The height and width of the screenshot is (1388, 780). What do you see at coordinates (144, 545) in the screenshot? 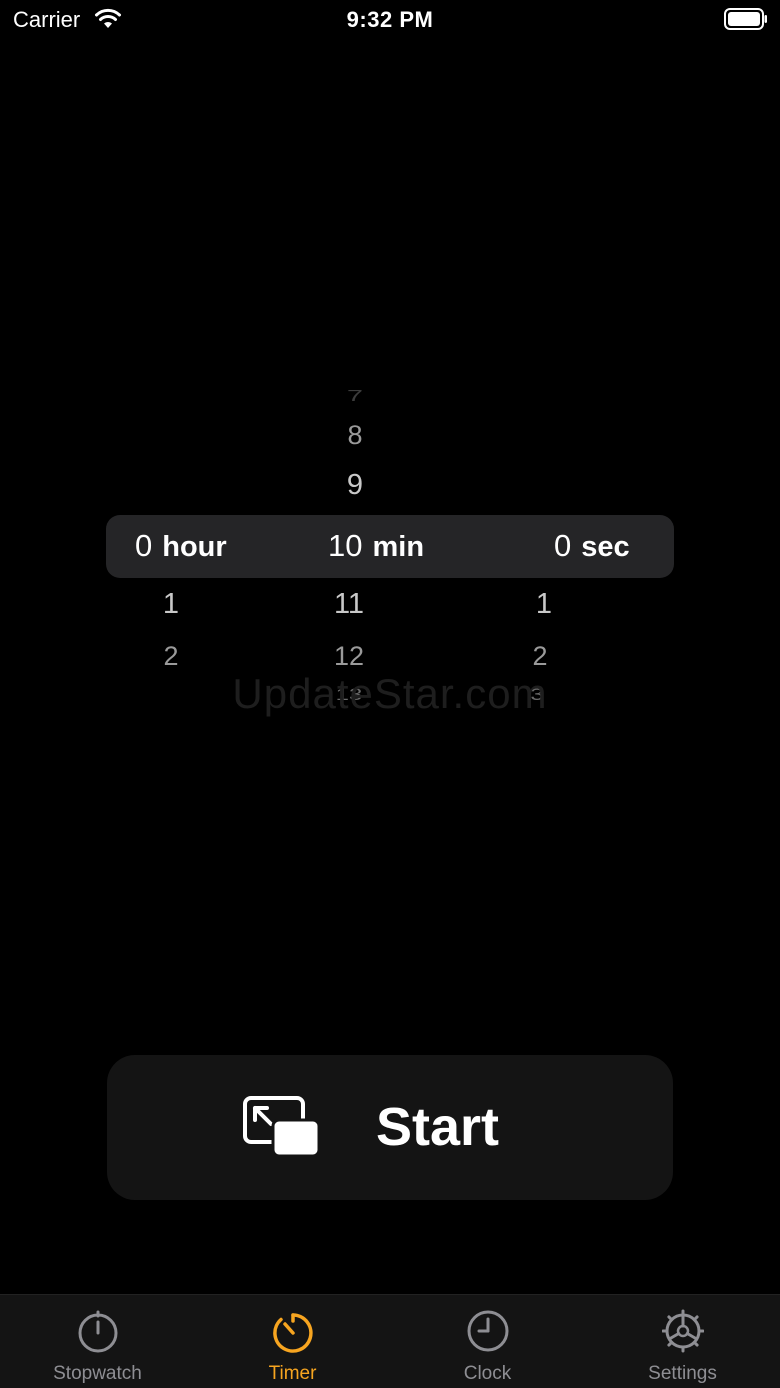
I see `hour-value: 0` at bounding box center [144, 545].